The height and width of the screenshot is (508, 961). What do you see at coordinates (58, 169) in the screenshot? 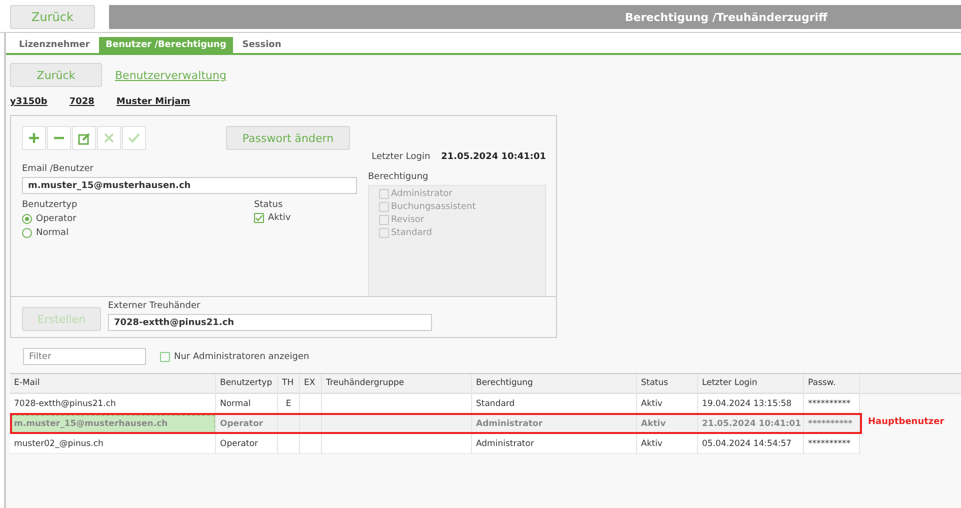
I see `field-label: Email /Benutzer` at bounding box center [58, 169].